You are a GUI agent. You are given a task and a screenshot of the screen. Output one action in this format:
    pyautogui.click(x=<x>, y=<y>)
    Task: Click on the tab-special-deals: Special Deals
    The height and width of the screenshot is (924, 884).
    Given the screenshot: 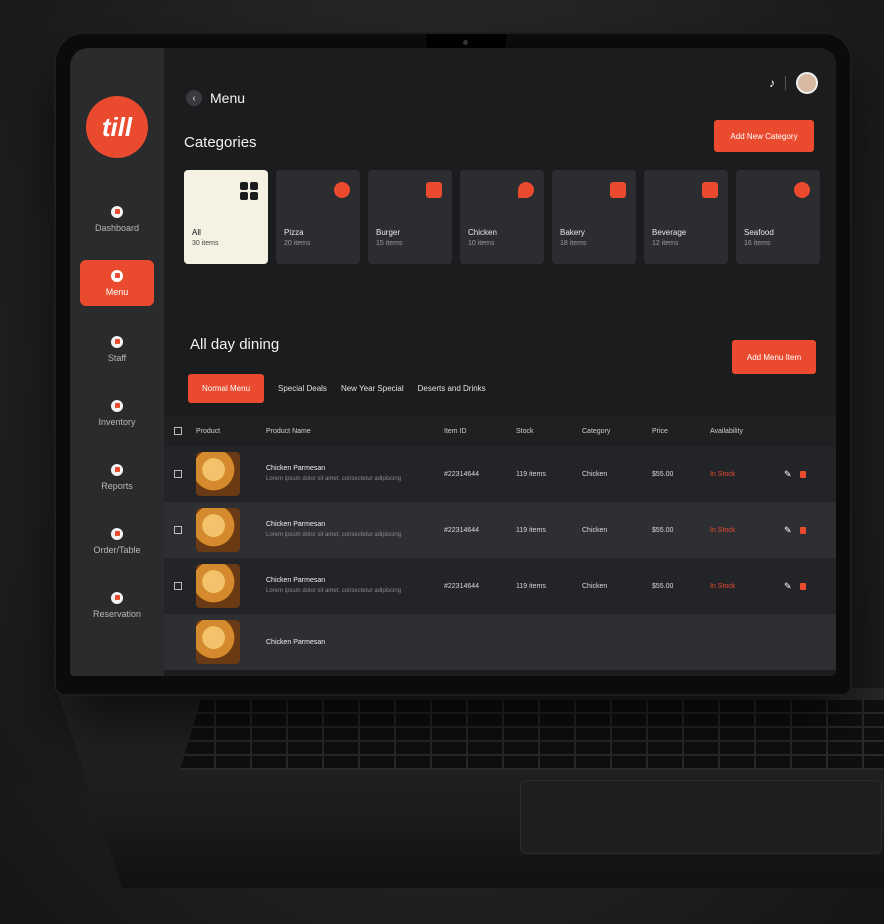 What is the action you would take?
    pyautogui.click(x=302, y=388)
    